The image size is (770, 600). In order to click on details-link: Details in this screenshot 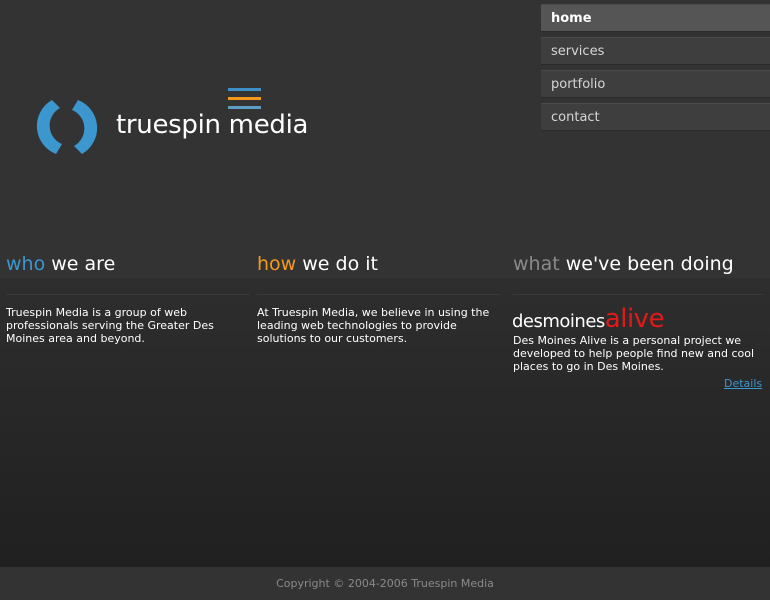, I will do `click(743, 383)`.